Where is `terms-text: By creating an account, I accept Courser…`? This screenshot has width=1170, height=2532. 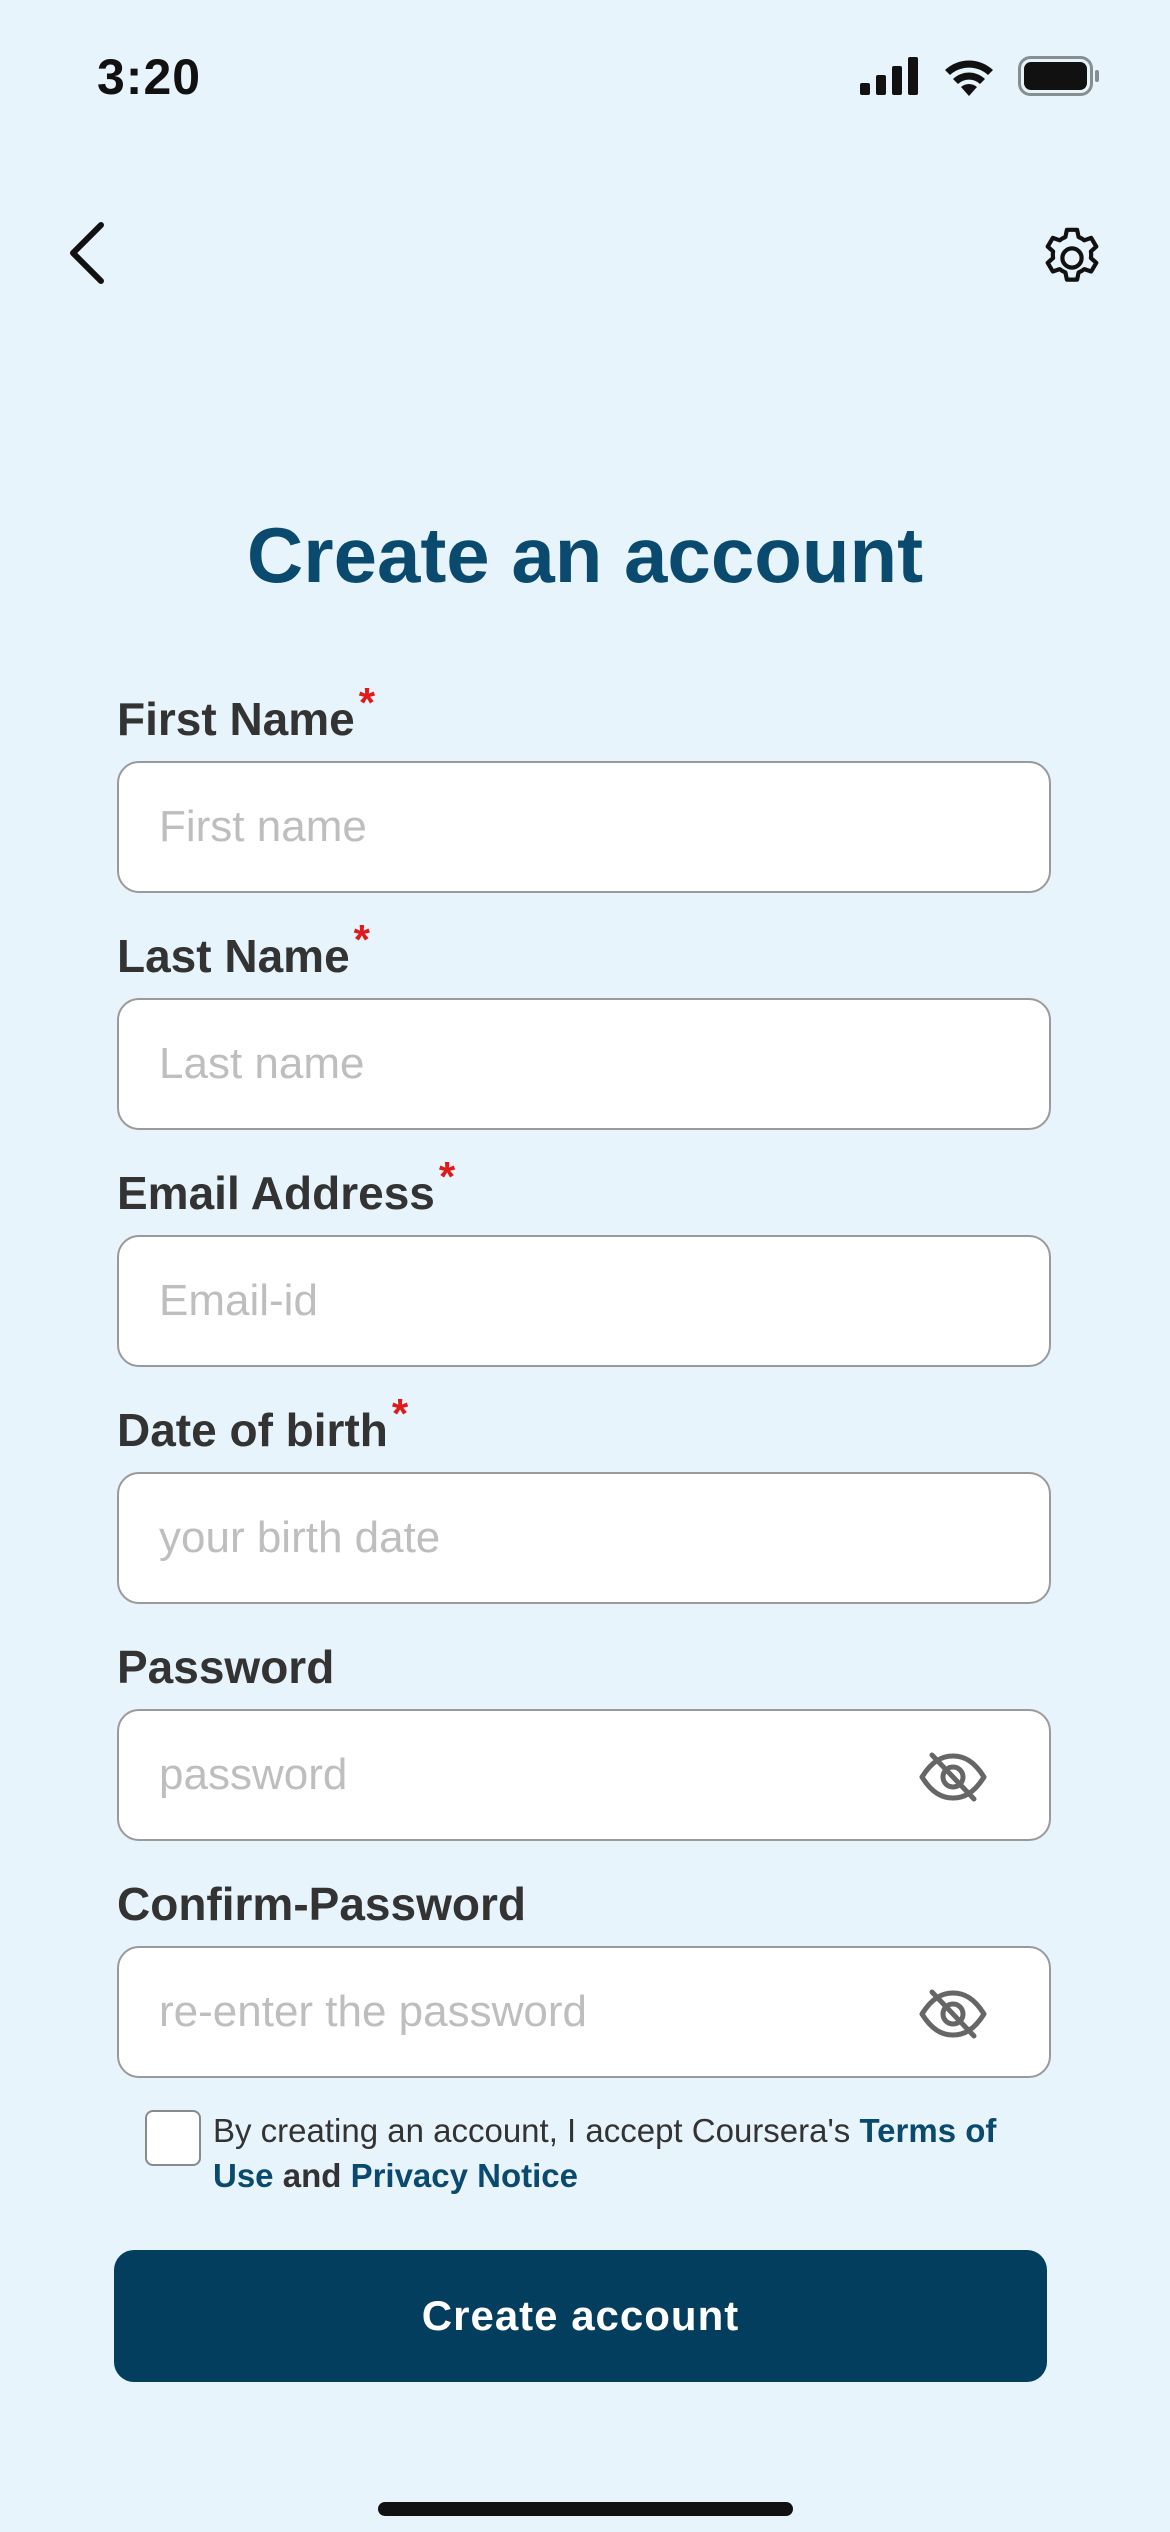 terms-text: By creating an account, I accept Courser… is located at coordinates (628, 2153).